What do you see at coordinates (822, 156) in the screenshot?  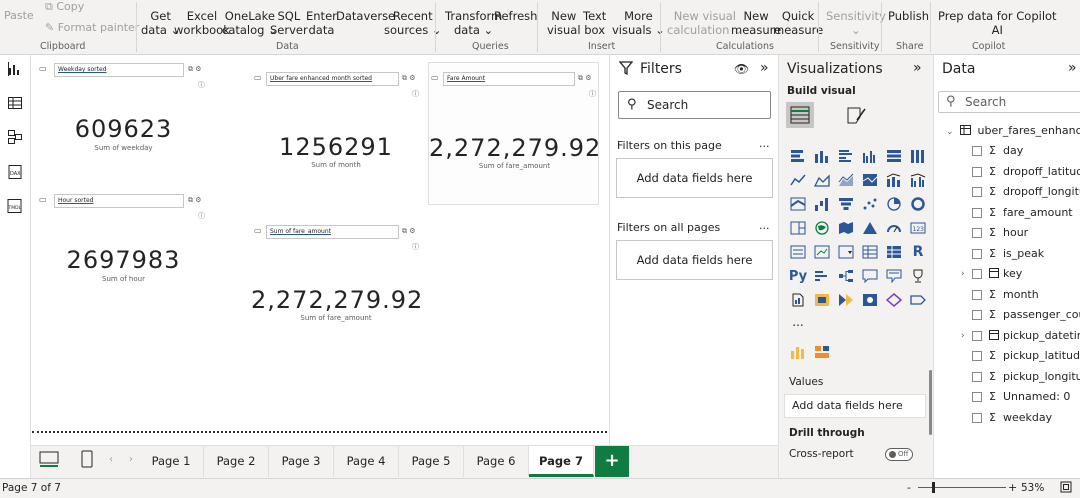 I see `stacked-column-chart-icon` at bounding box center [822, 156].